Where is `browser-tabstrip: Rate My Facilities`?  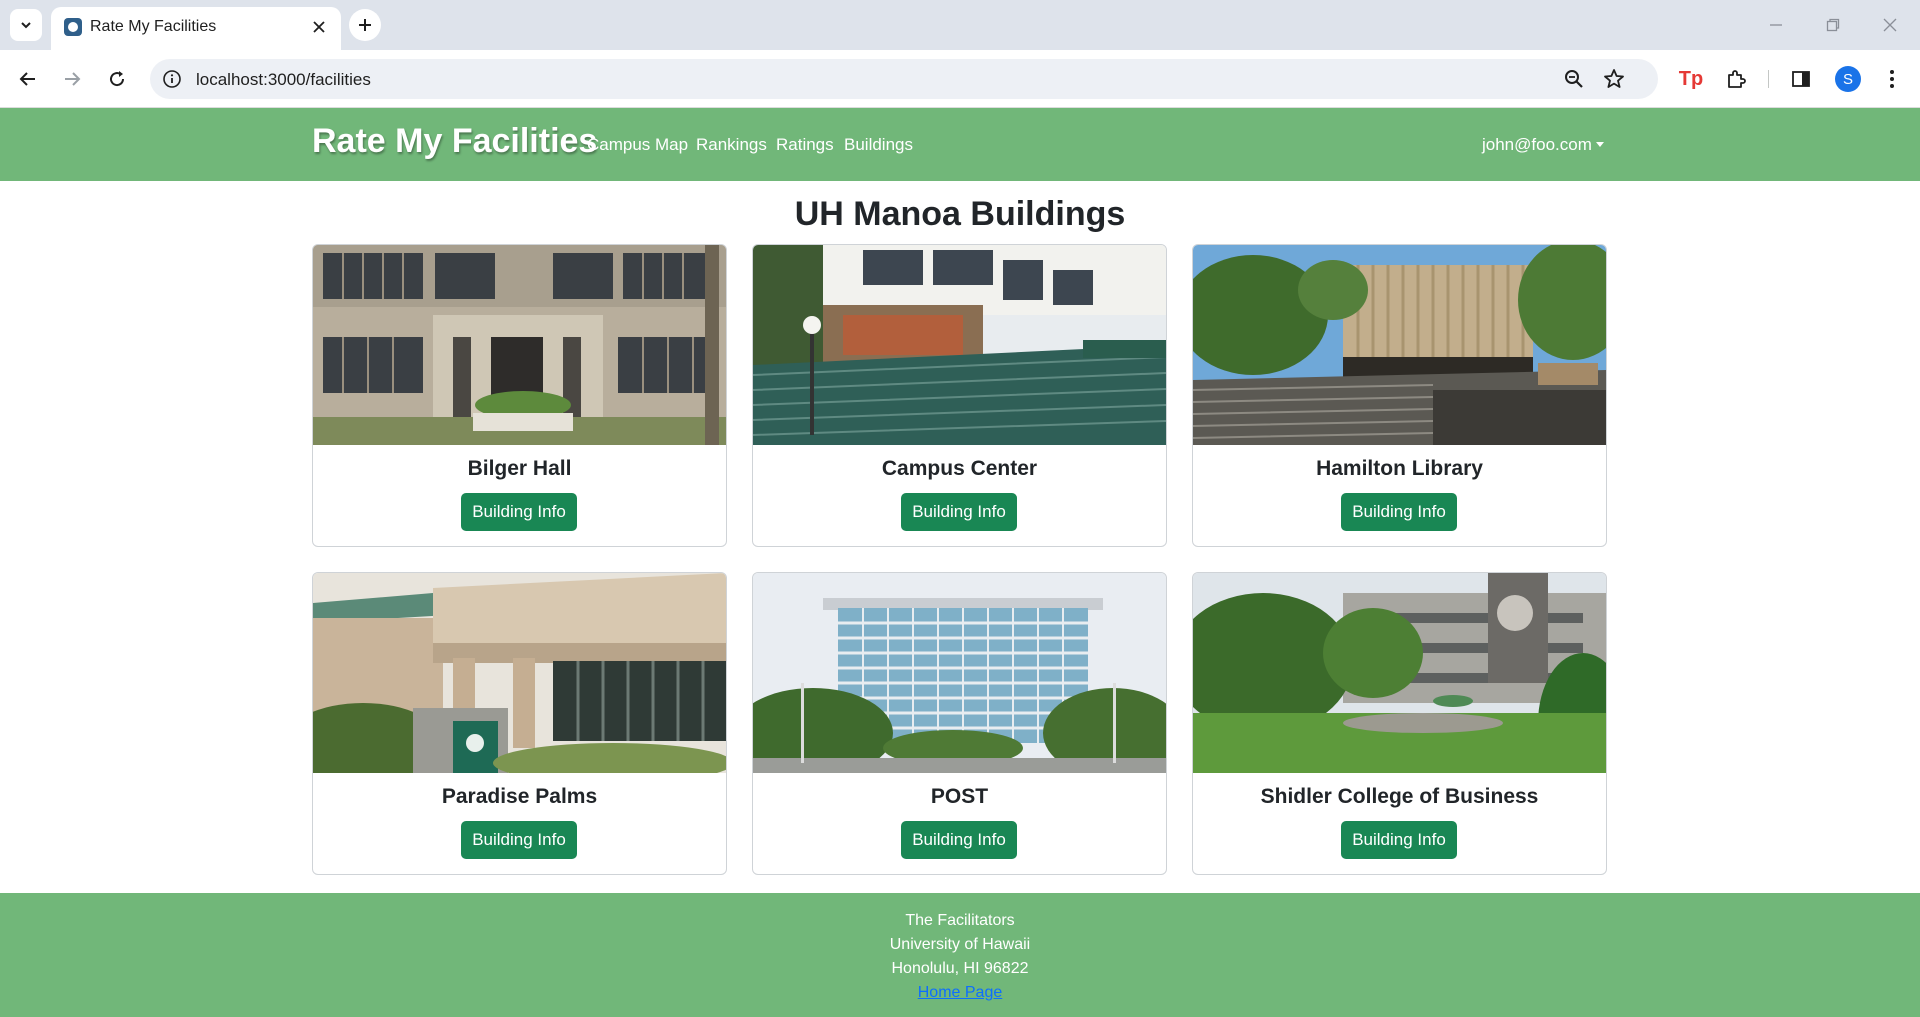 browser-tabstrip: Rate My Facilities is located at coordinates (960, 25).